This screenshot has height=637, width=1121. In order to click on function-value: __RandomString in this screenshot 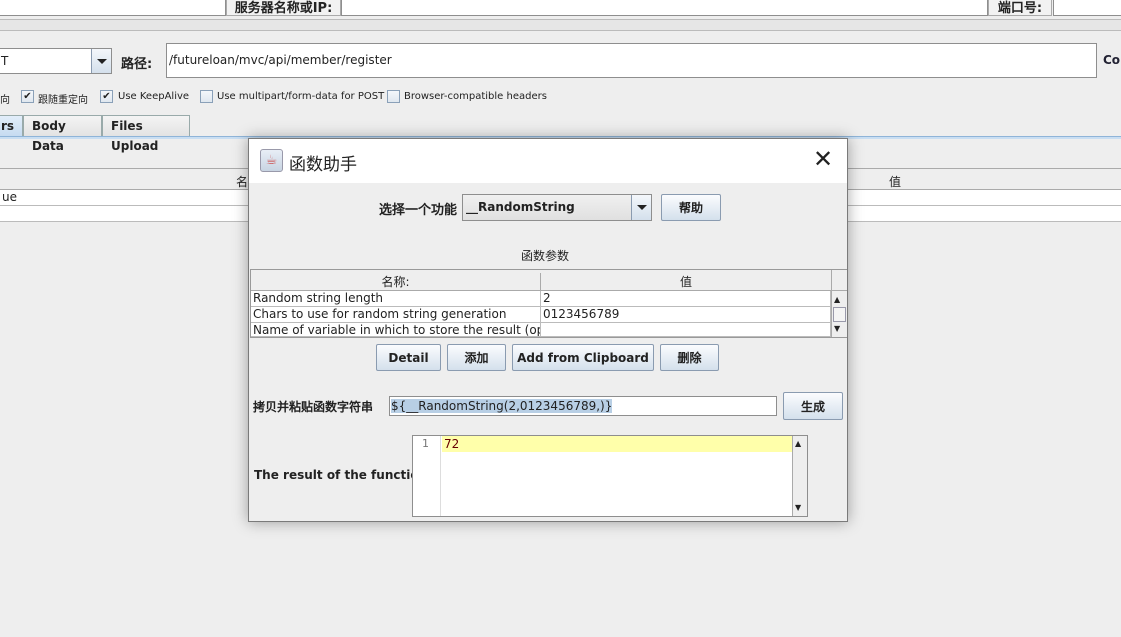, I will do `click(520, 207)`.